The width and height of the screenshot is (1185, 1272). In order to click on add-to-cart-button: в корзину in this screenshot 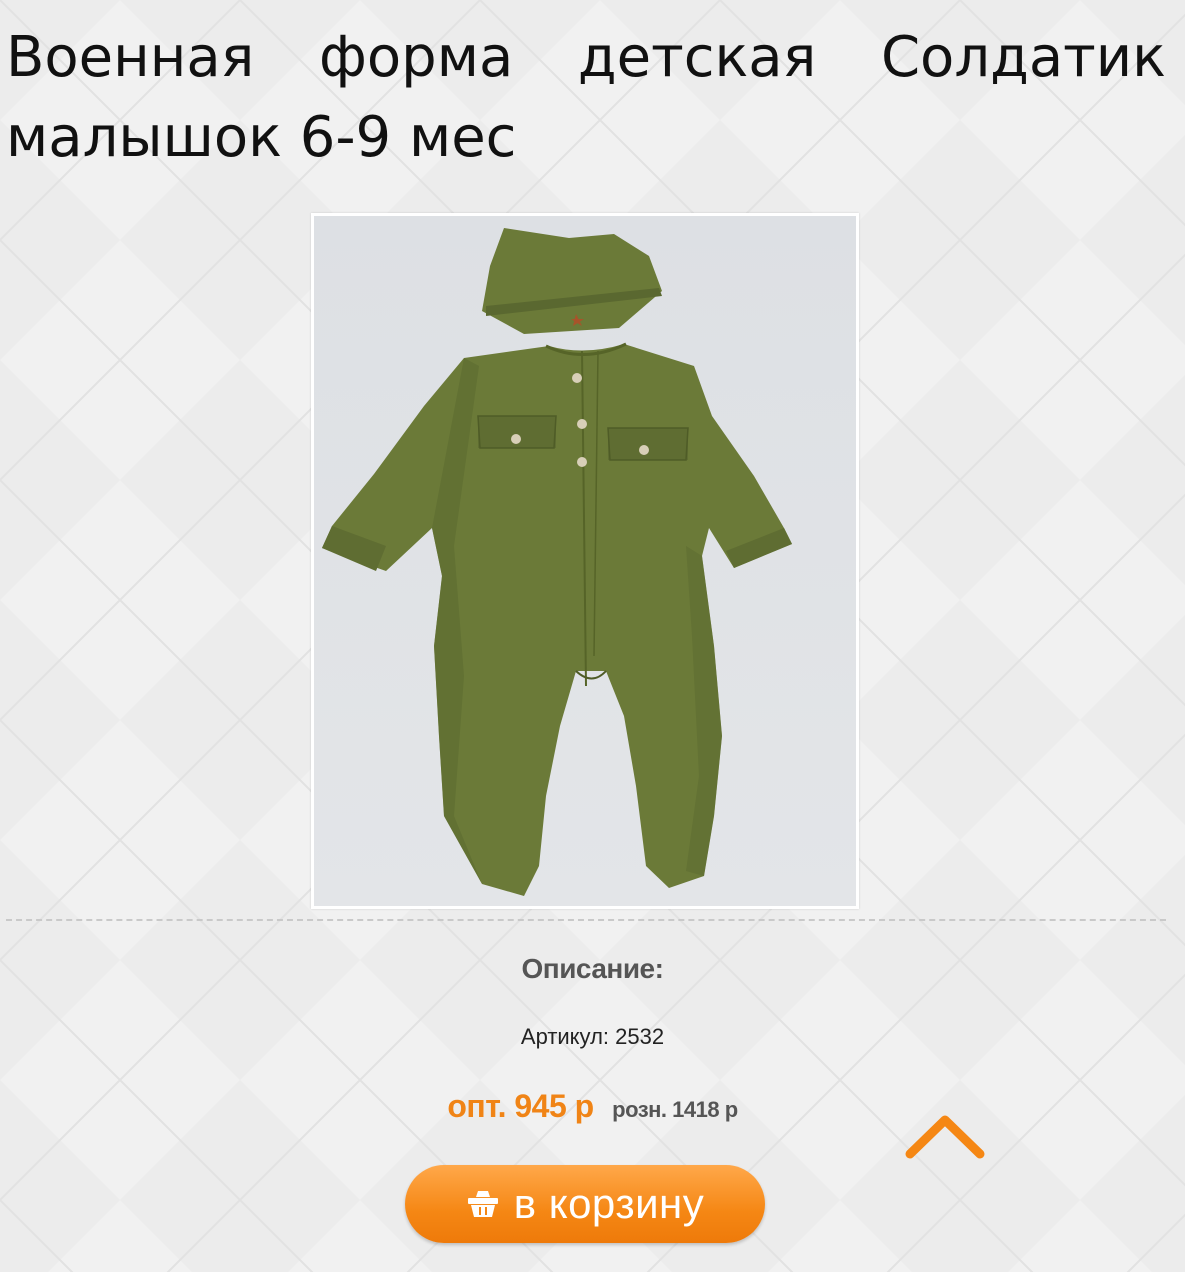, I will do `click(585, 1204)`.